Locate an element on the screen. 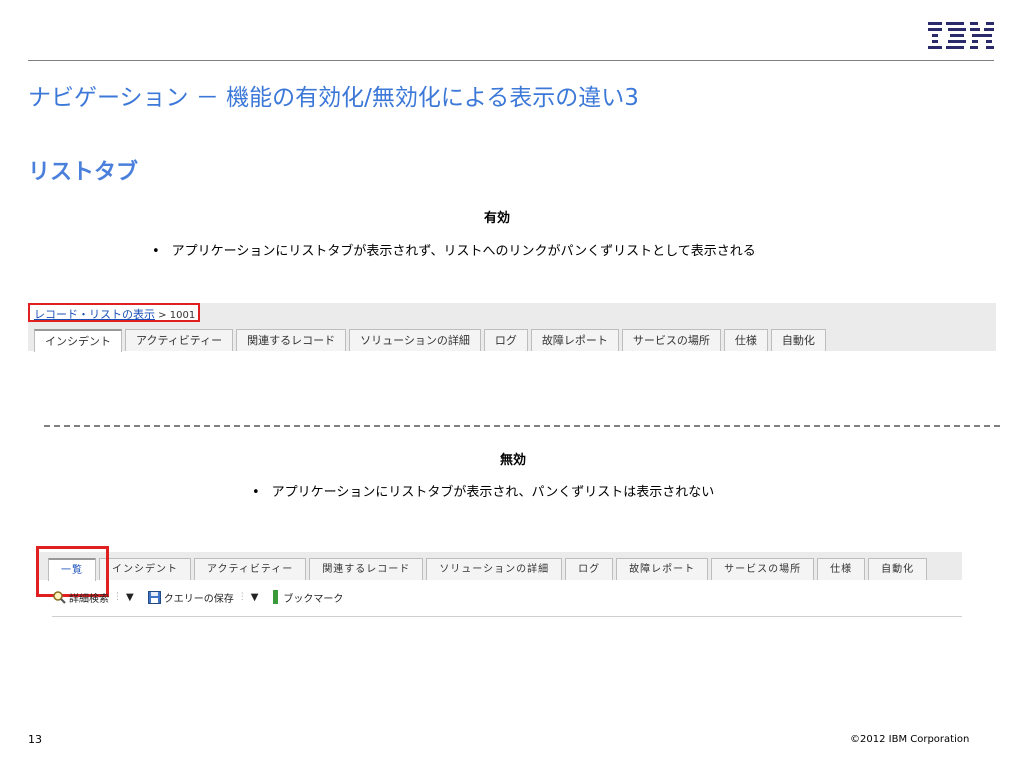 The image size is (1024, 768). breadcrumb-record: > 1001 is located at coordinates (175, 315).